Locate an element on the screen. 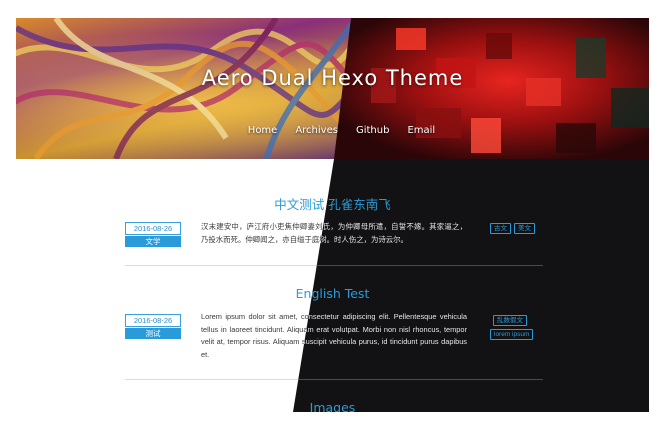 The image size is (665, 427). tag-link: 古文 is located at coordinates (500, 228).